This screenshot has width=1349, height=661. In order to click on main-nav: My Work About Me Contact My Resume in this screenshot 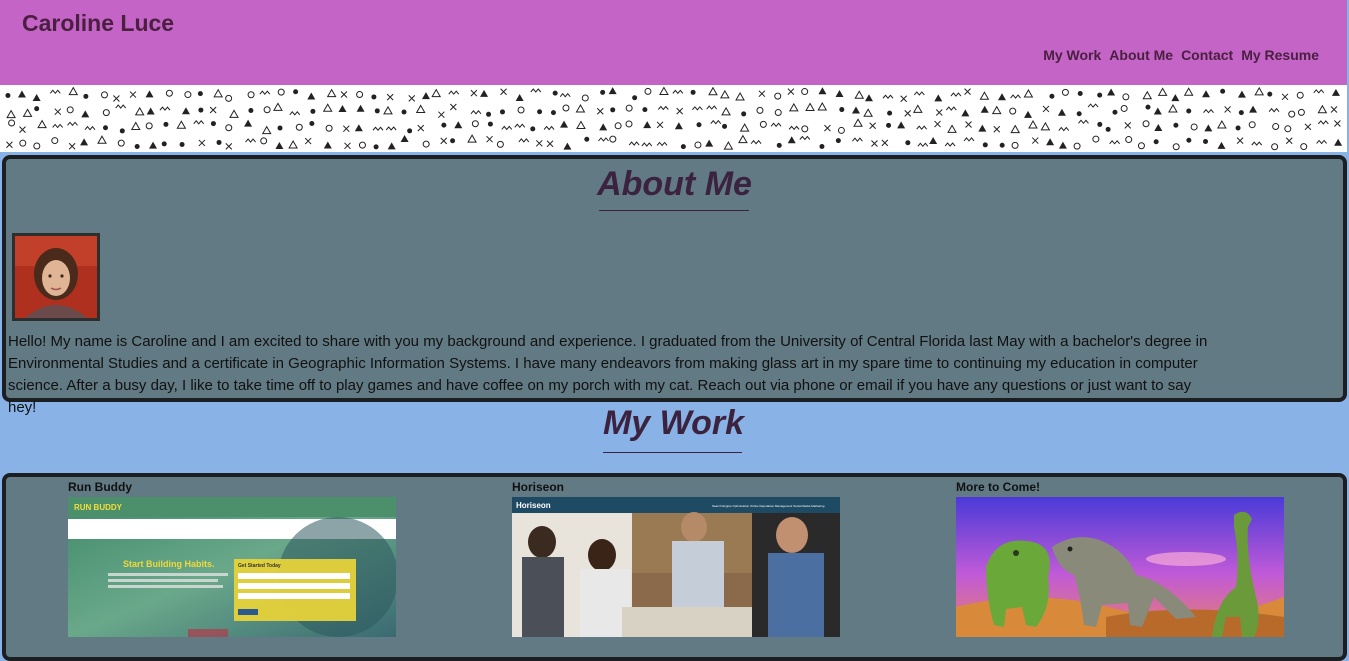, I will do `click(1181, 55)`.